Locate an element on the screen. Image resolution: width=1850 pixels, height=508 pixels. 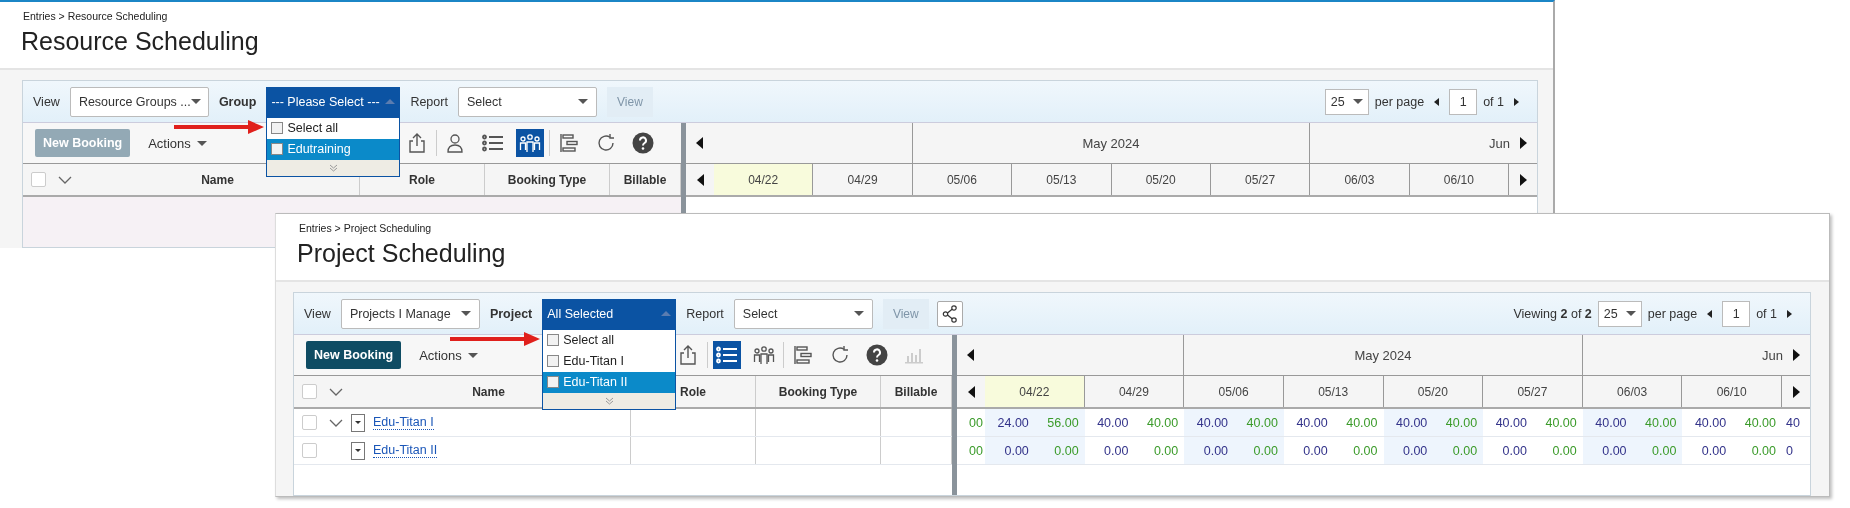
refresh-icon is located at coordinates (606, 143).